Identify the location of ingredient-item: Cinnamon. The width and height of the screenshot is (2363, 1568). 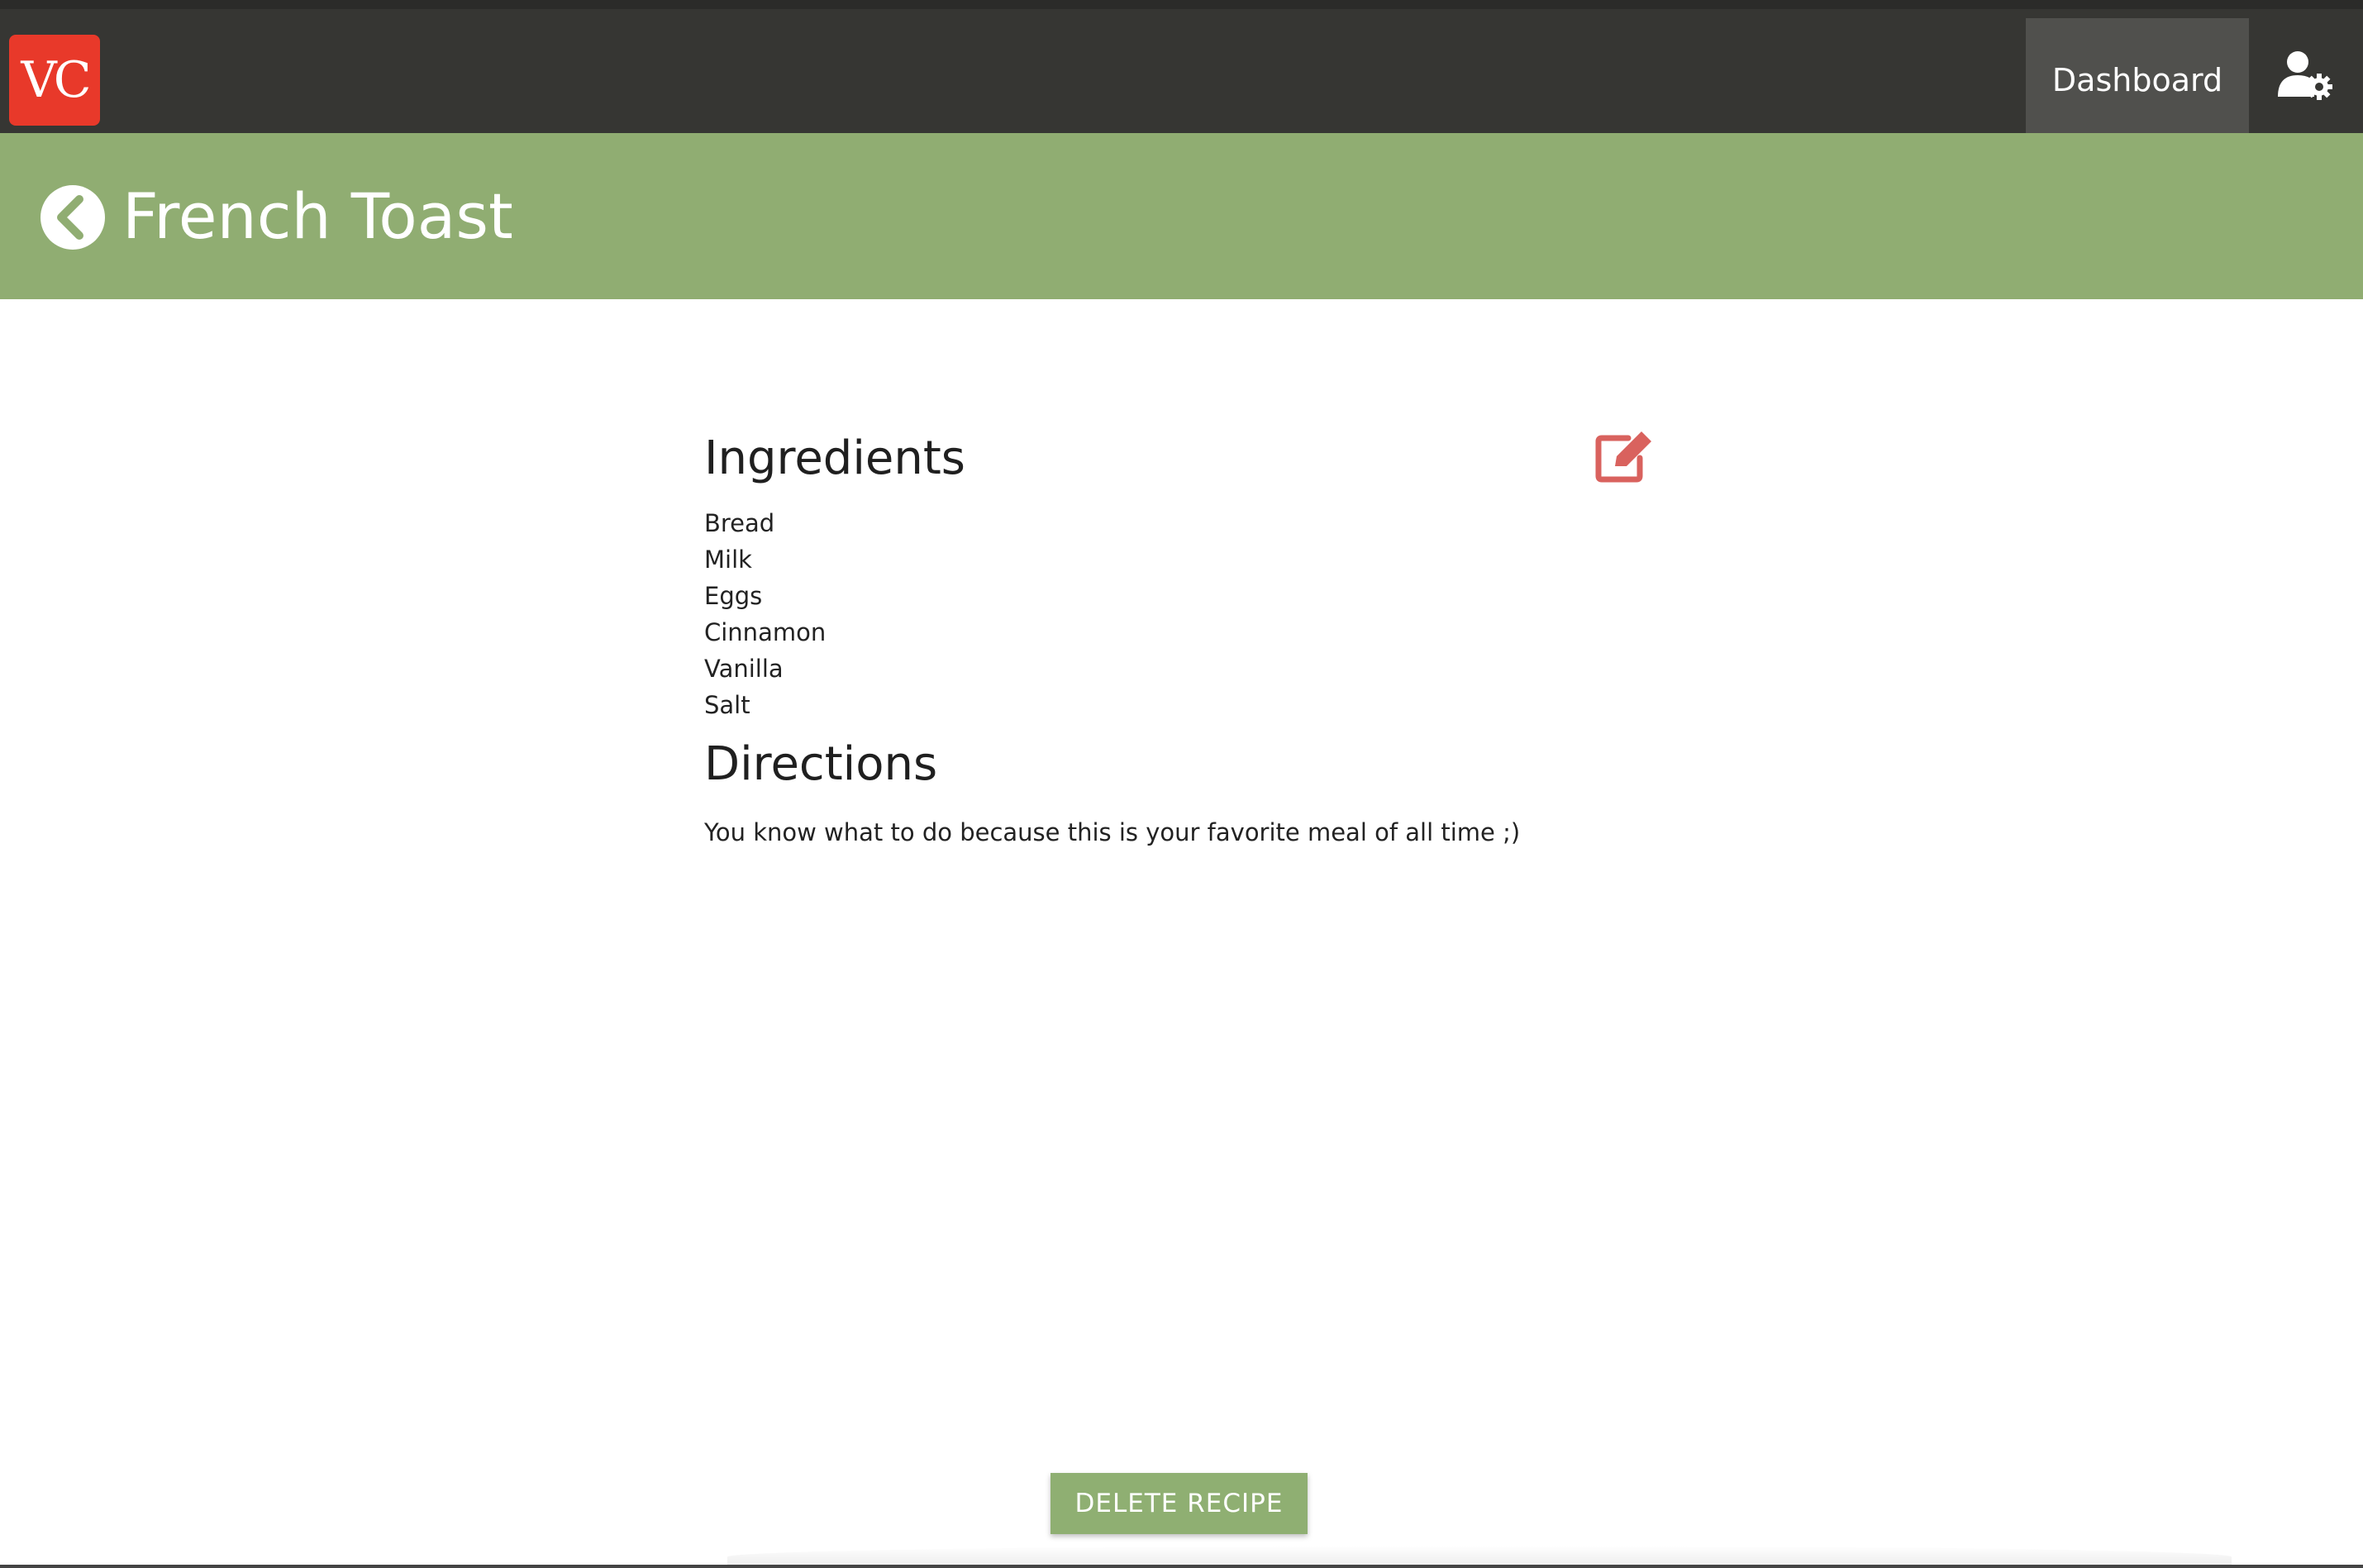
(765, 632).